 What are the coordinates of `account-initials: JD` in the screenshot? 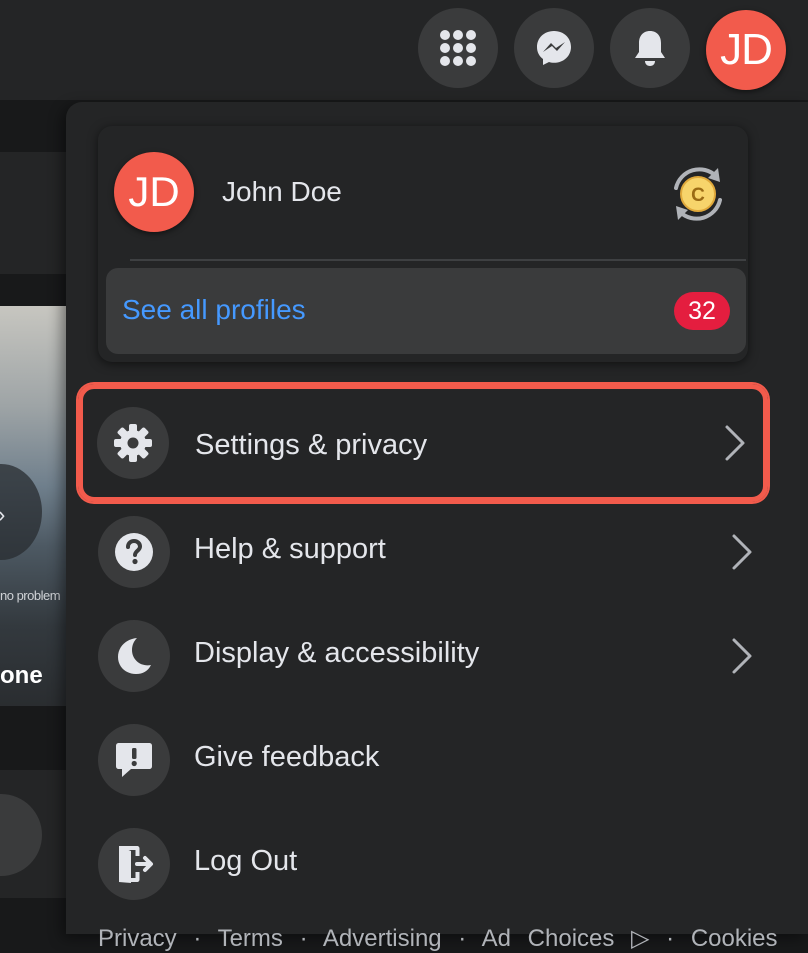 It's located at (746, 49).